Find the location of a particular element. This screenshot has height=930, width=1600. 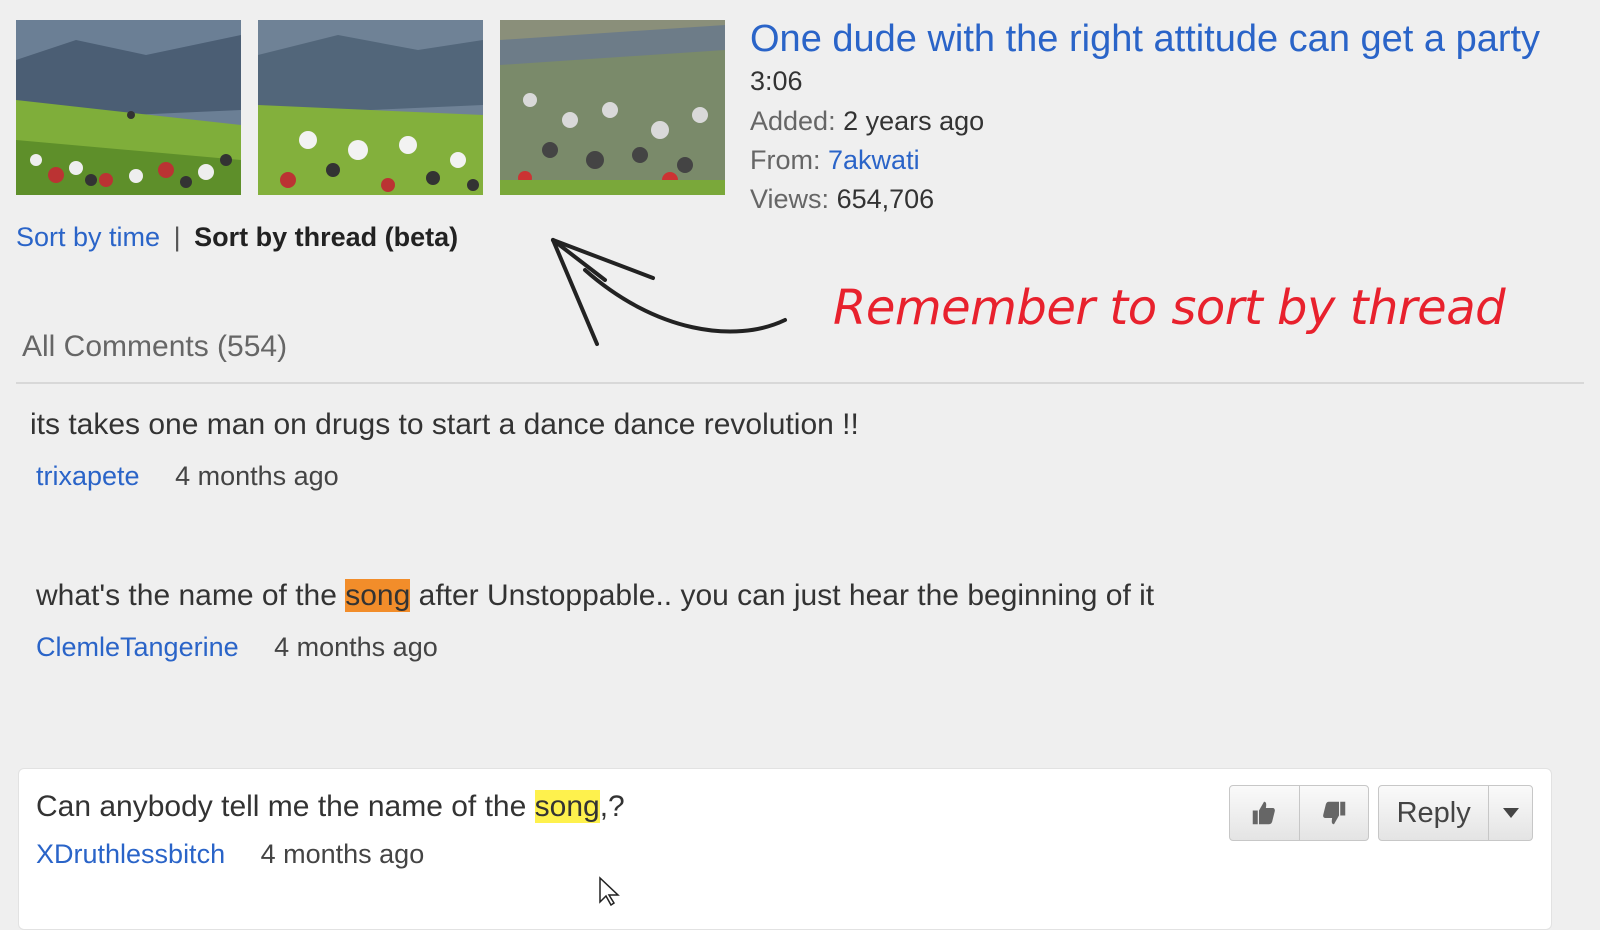

comment-author-link: trixapete is located at coordinates (88, 476).